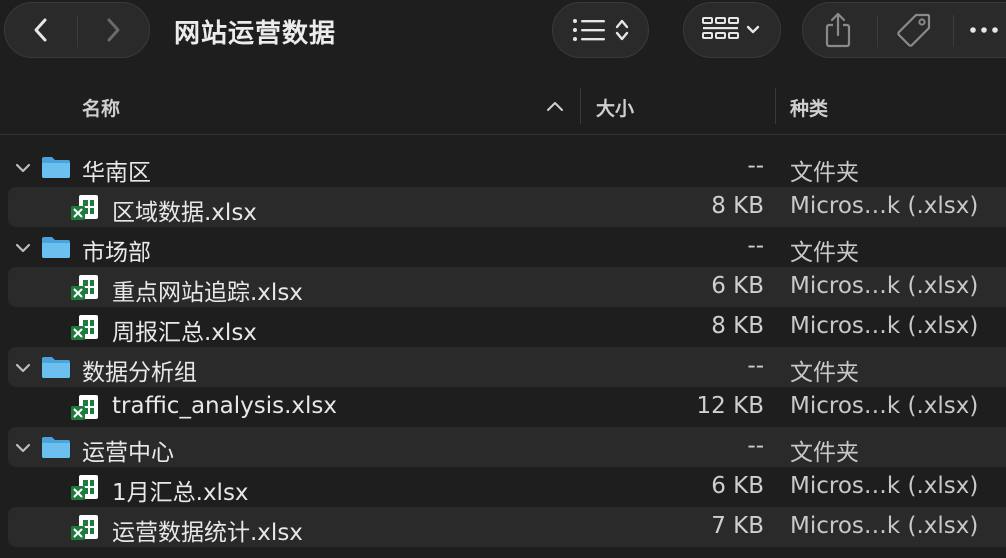 This screenshot has width=1006, height=558. Describe the element at coordinates (503, 367) in the screenshot. I see `folder-row: 数据分析组 -- 文件夹` at that location.